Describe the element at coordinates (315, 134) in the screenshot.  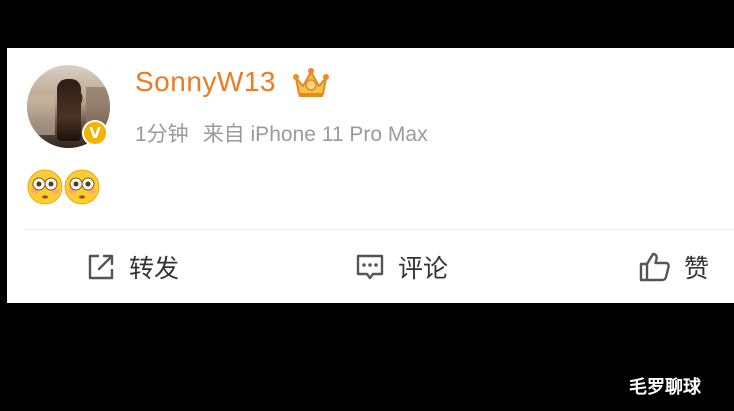
I see `post-source: 来自 iPhone 11 Pro Max` at that location.